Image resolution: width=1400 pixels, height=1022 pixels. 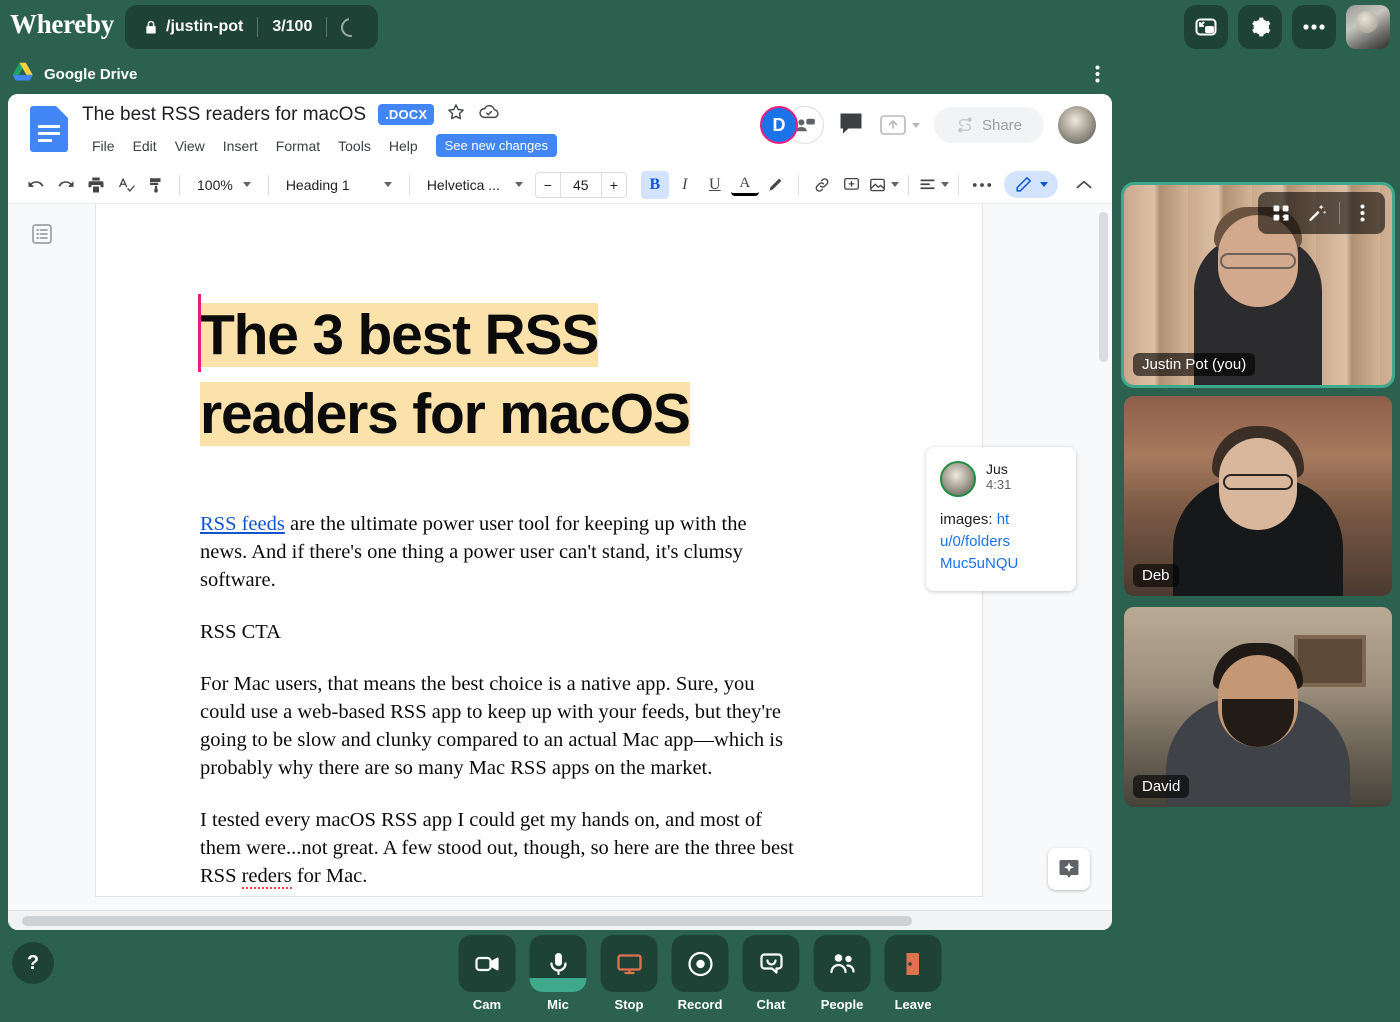 What do you see at coordinates (317, 184) in the screenshot?
I see `paragraph-style-value: Heading 1` at bounding box center [317, 184].